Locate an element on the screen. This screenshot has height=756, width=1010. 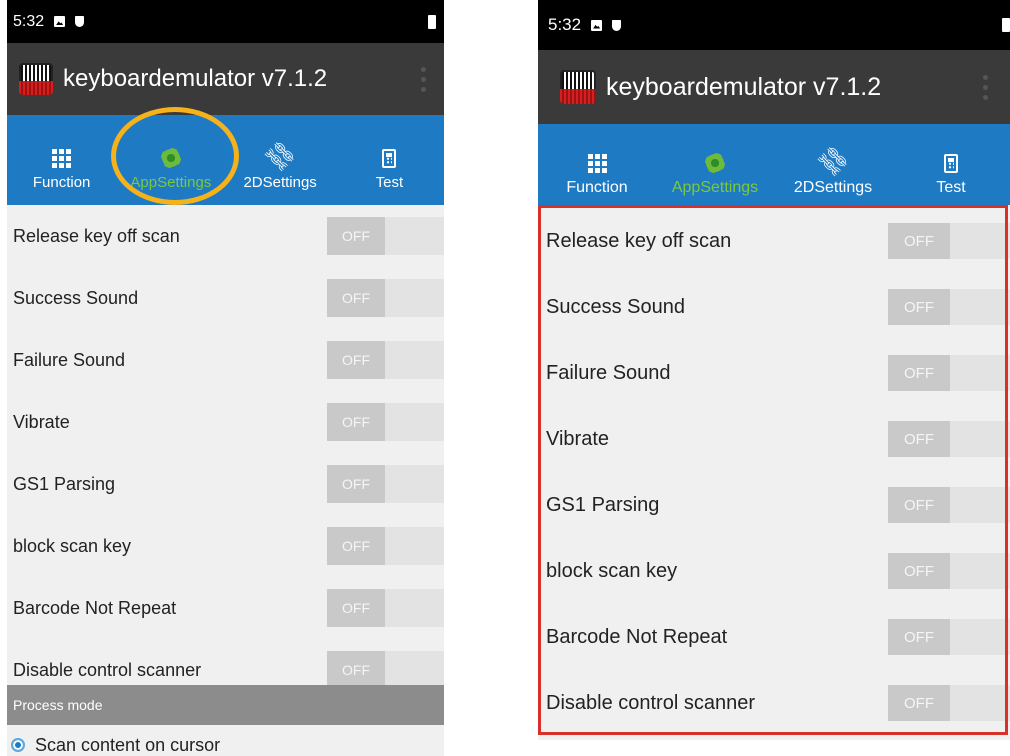
success-sound-toggle: OFF is located at coordinates (385, 298).